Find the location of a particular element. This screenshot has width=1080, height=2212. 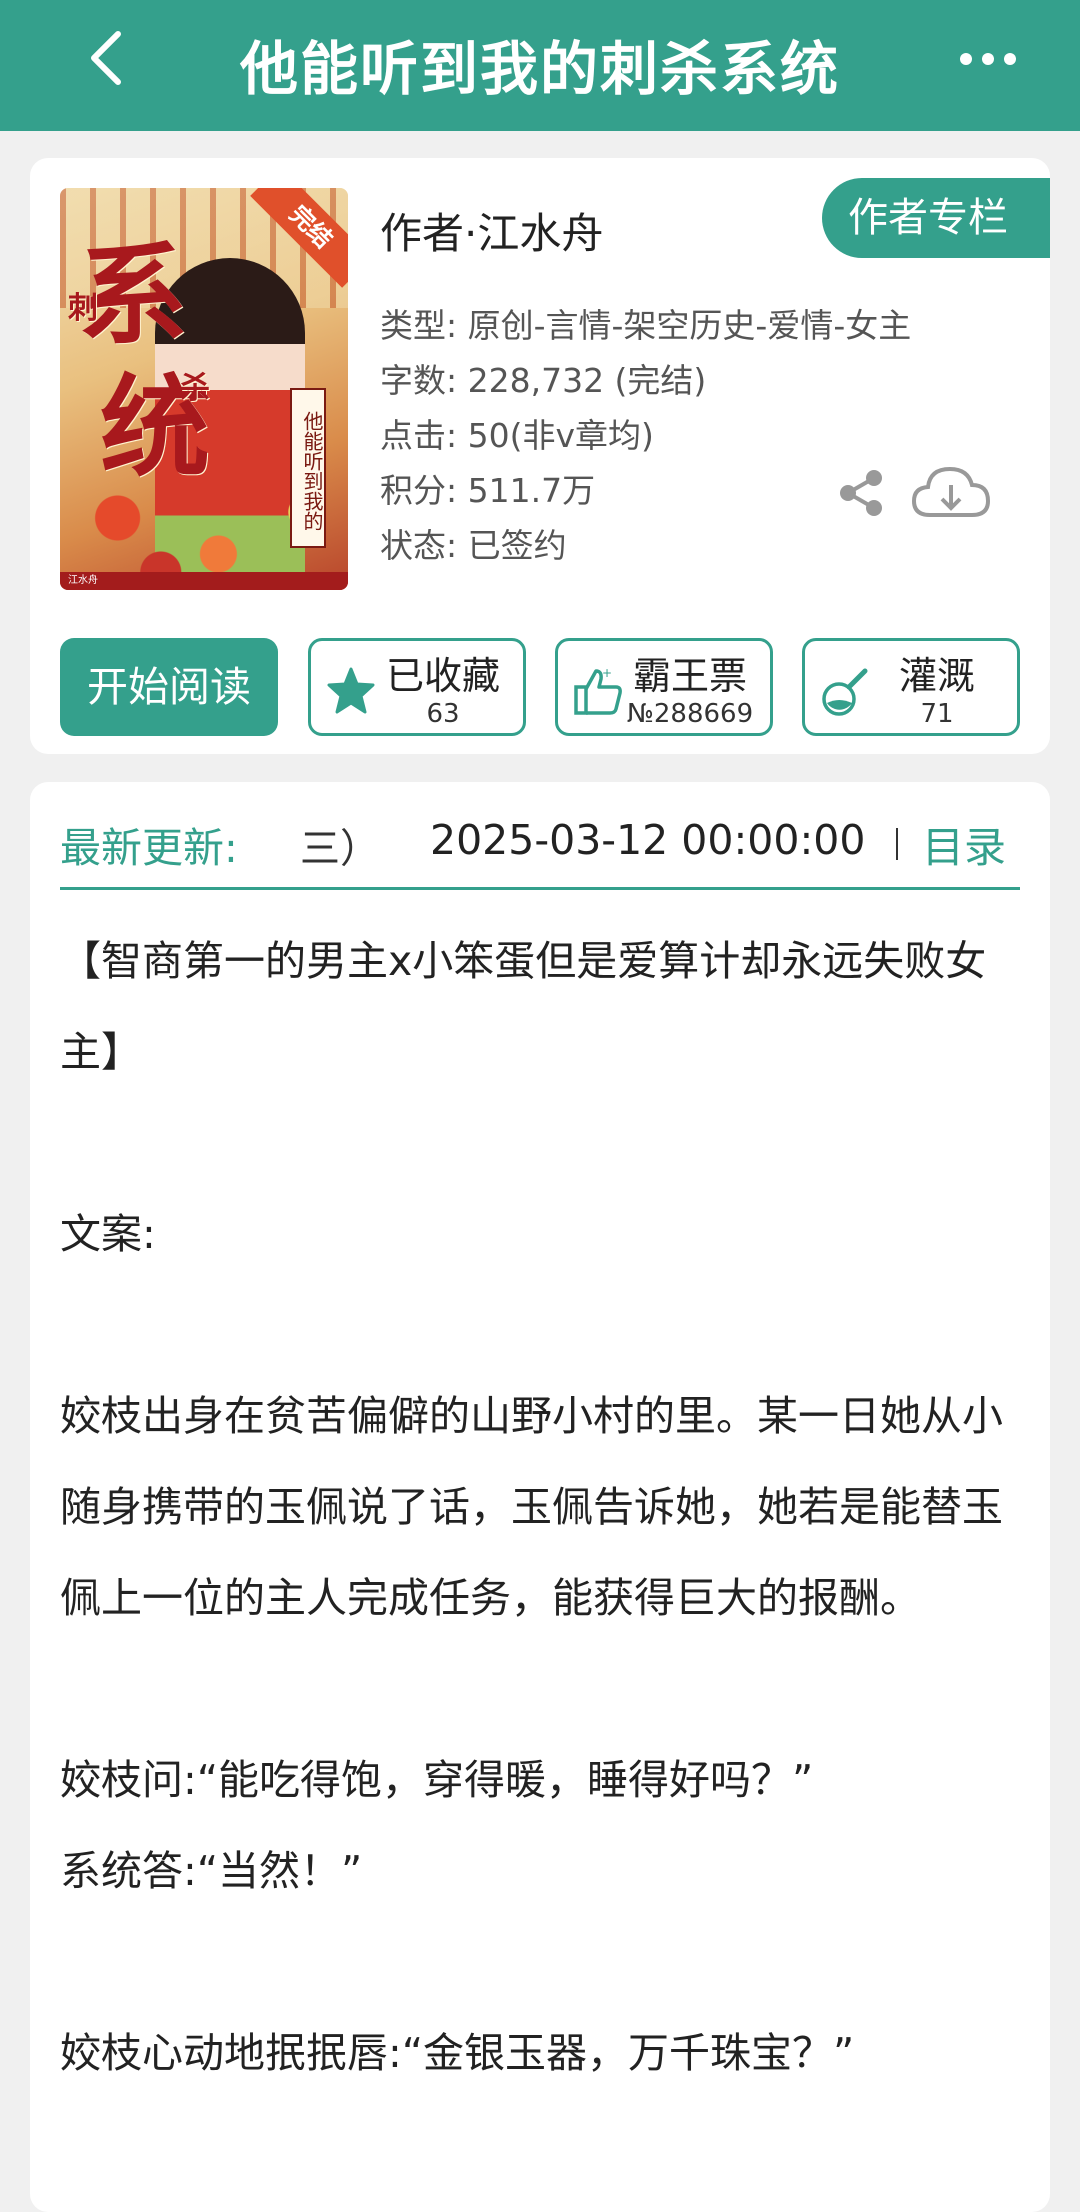

table-of-contents-link: 目录 is located at coordinates (964, 844).